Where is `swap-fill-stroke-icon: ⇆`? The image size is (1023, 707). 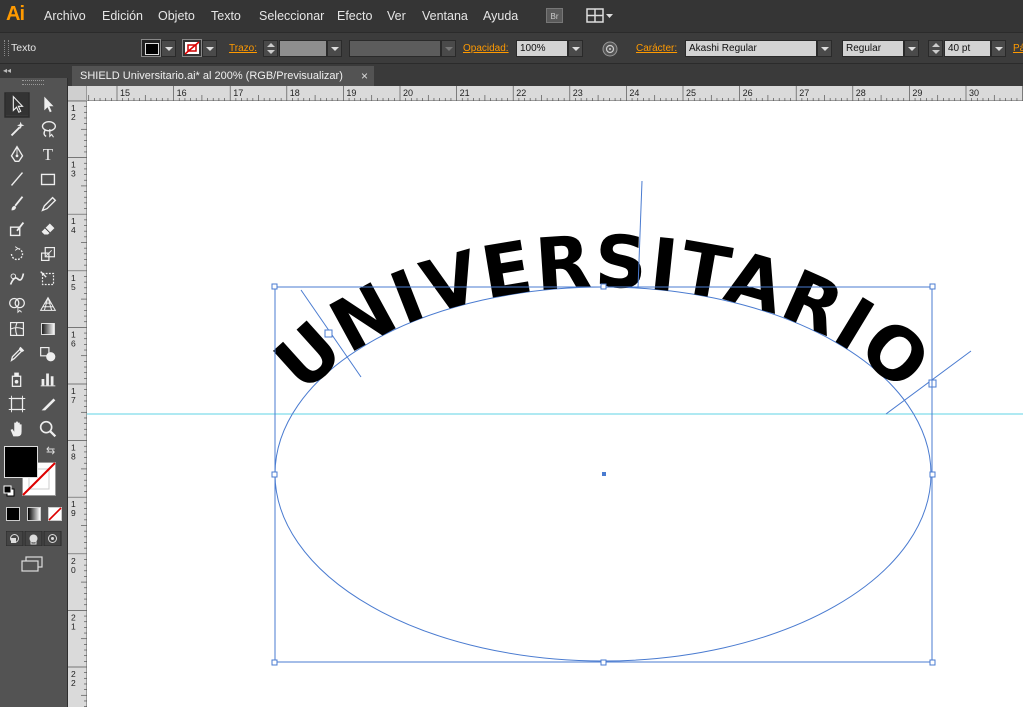
swap-fill-stroke-icon: ⇆ is located at coordinates (50, 450).